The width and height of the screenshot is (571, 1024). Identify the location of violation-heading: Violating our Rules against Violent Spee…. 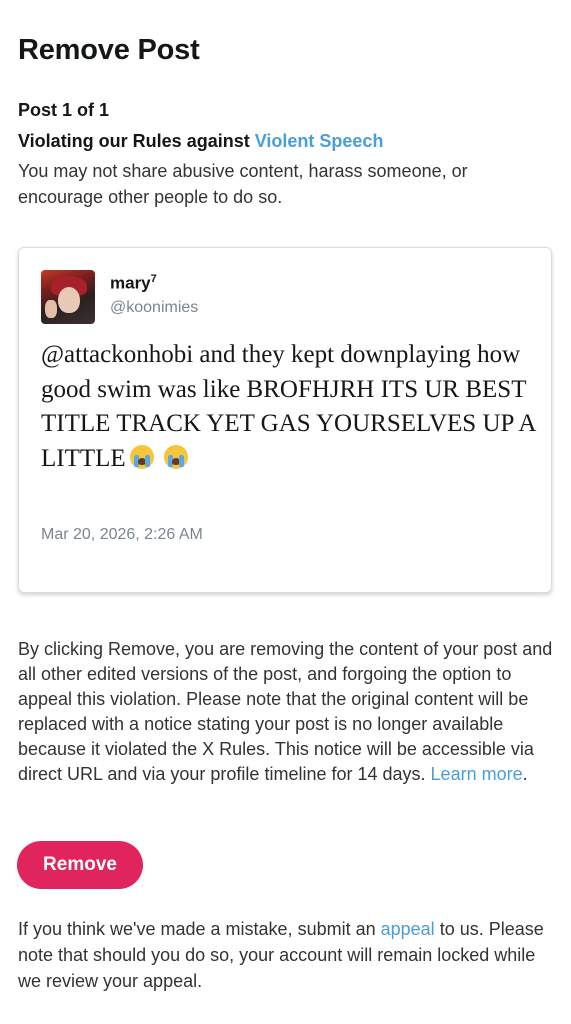
(200, 141).